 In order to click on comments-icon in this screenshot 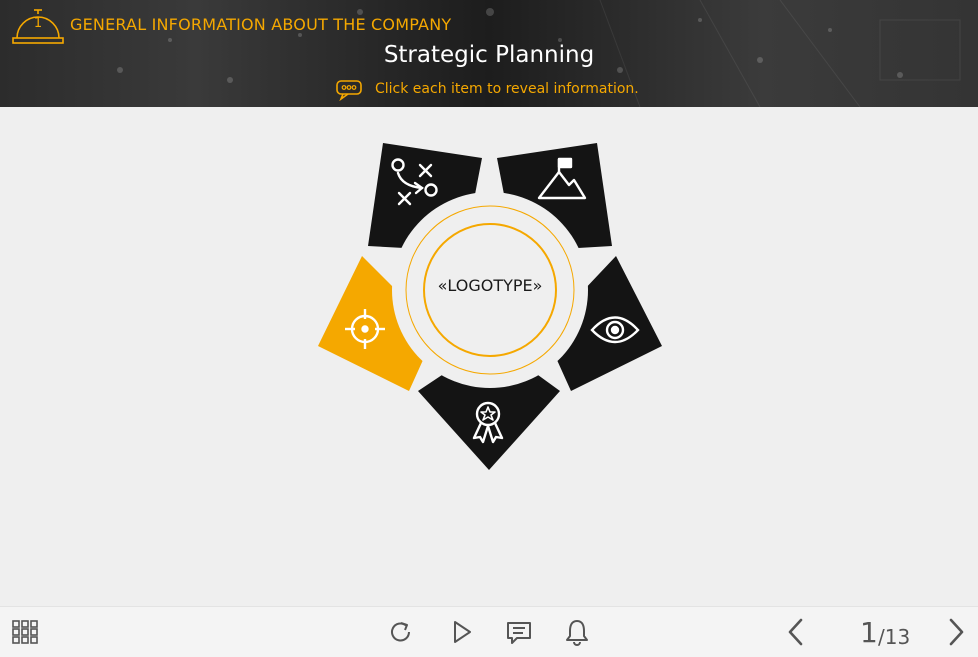, I will do `click(519, 633)`.